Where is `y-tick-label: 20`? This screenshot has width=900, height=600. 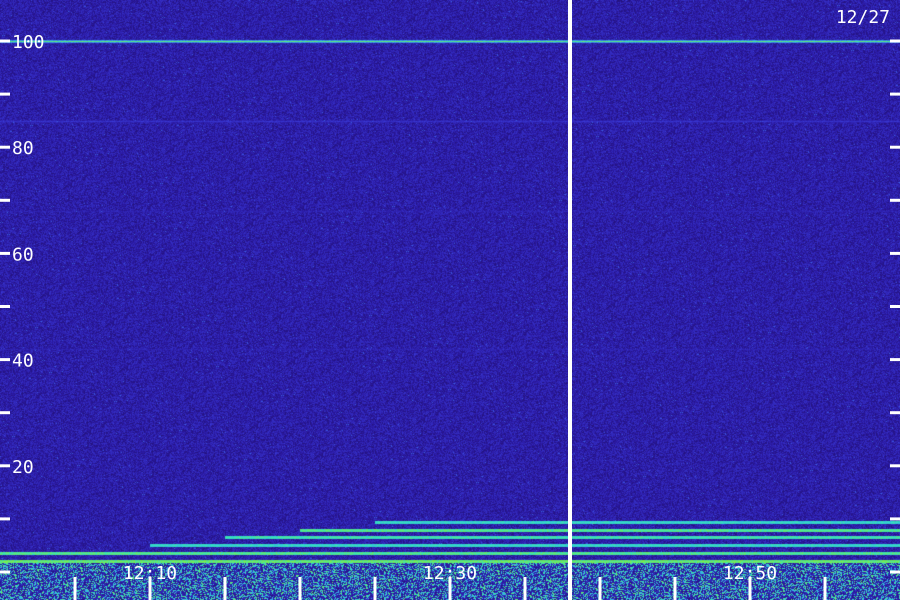 y-tick-label: 20 is located at coordinates (23, 467).